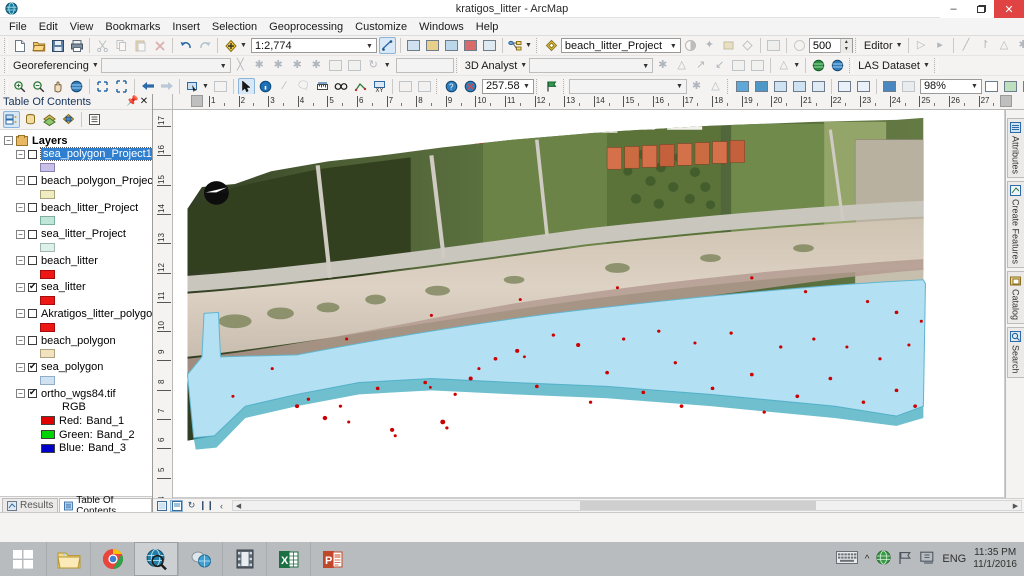 The image size is (1024, 576). I want to click on arc-segment-icon: ↾, so click(985, 45).